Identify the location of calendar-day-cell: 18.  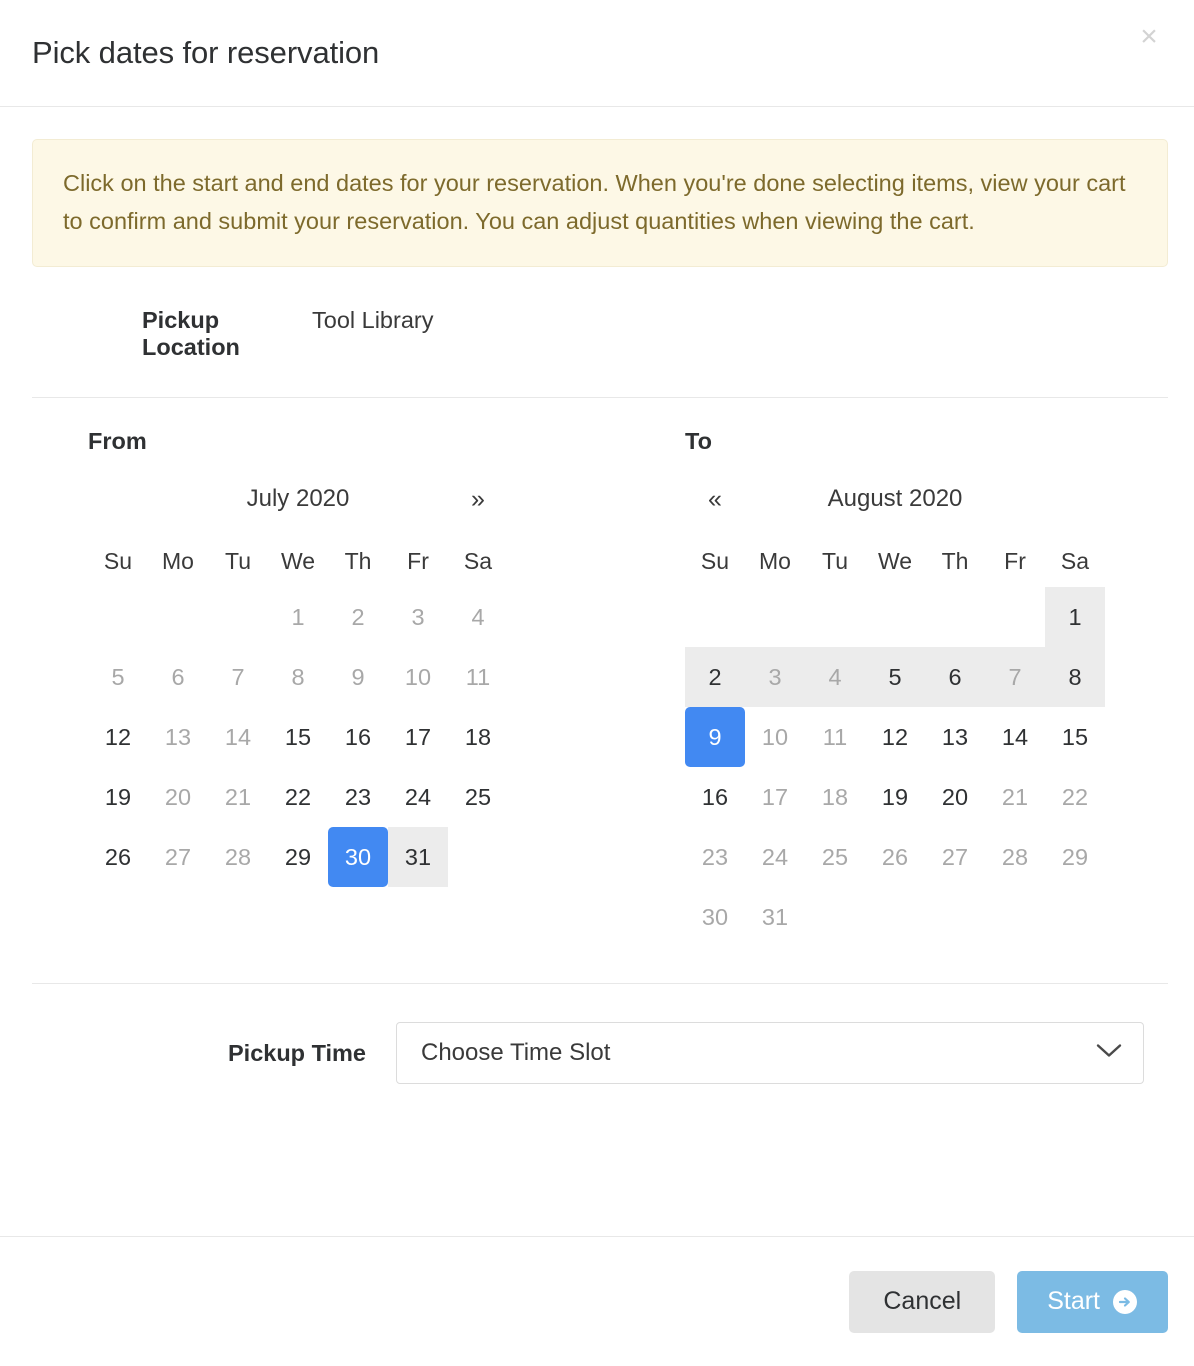
(478, 737).